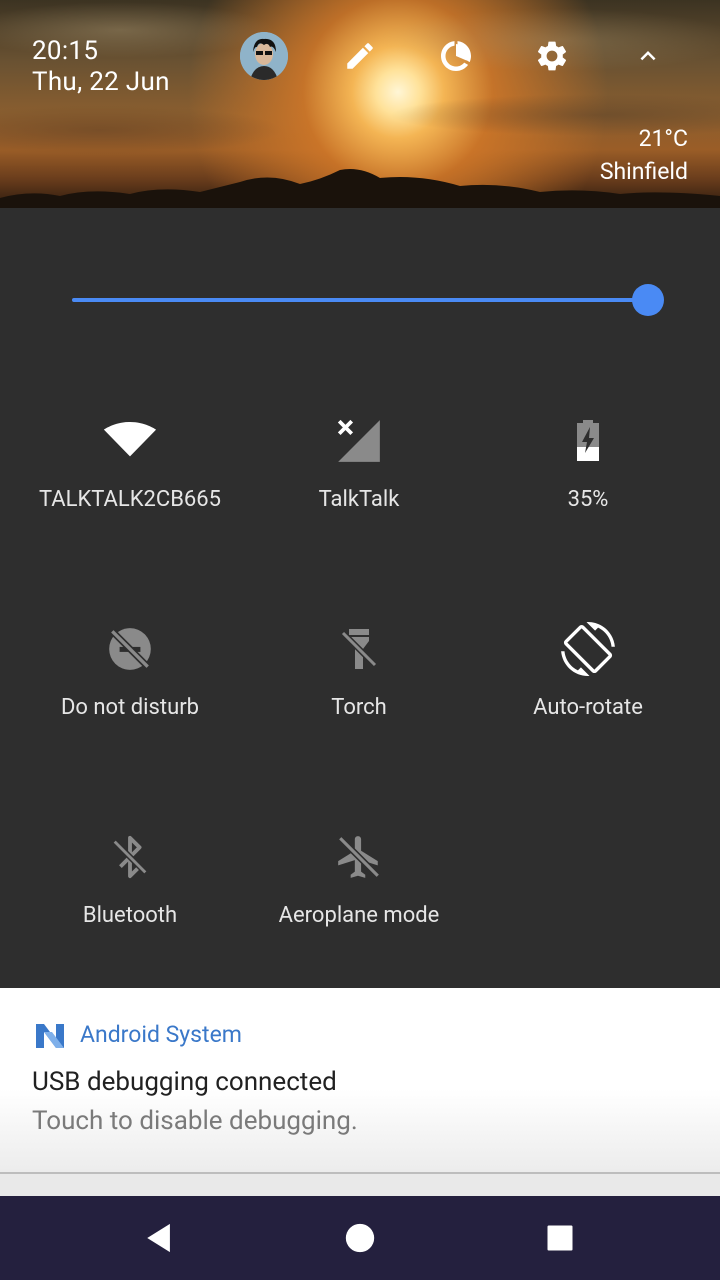  What do you see at coordinates (130, 707) in the screenshot?
I see `tile-label: Do not disturb` at bounding box center [130, 707].